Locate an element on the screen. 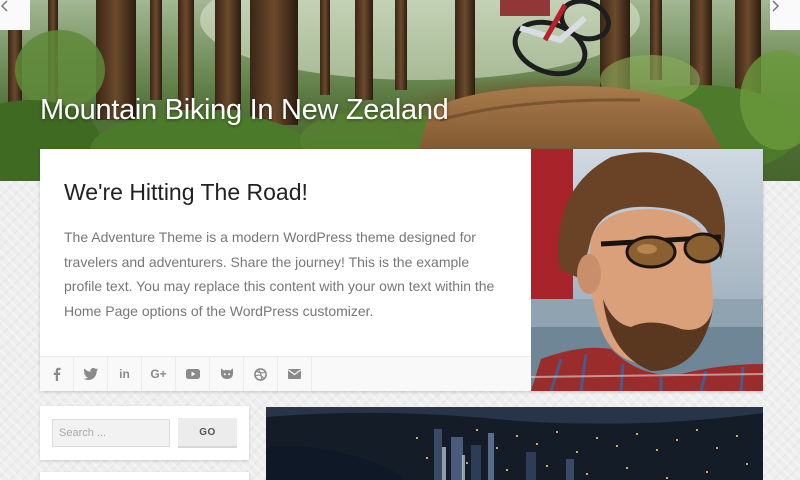  github-link is located at coordinates (227, 374).